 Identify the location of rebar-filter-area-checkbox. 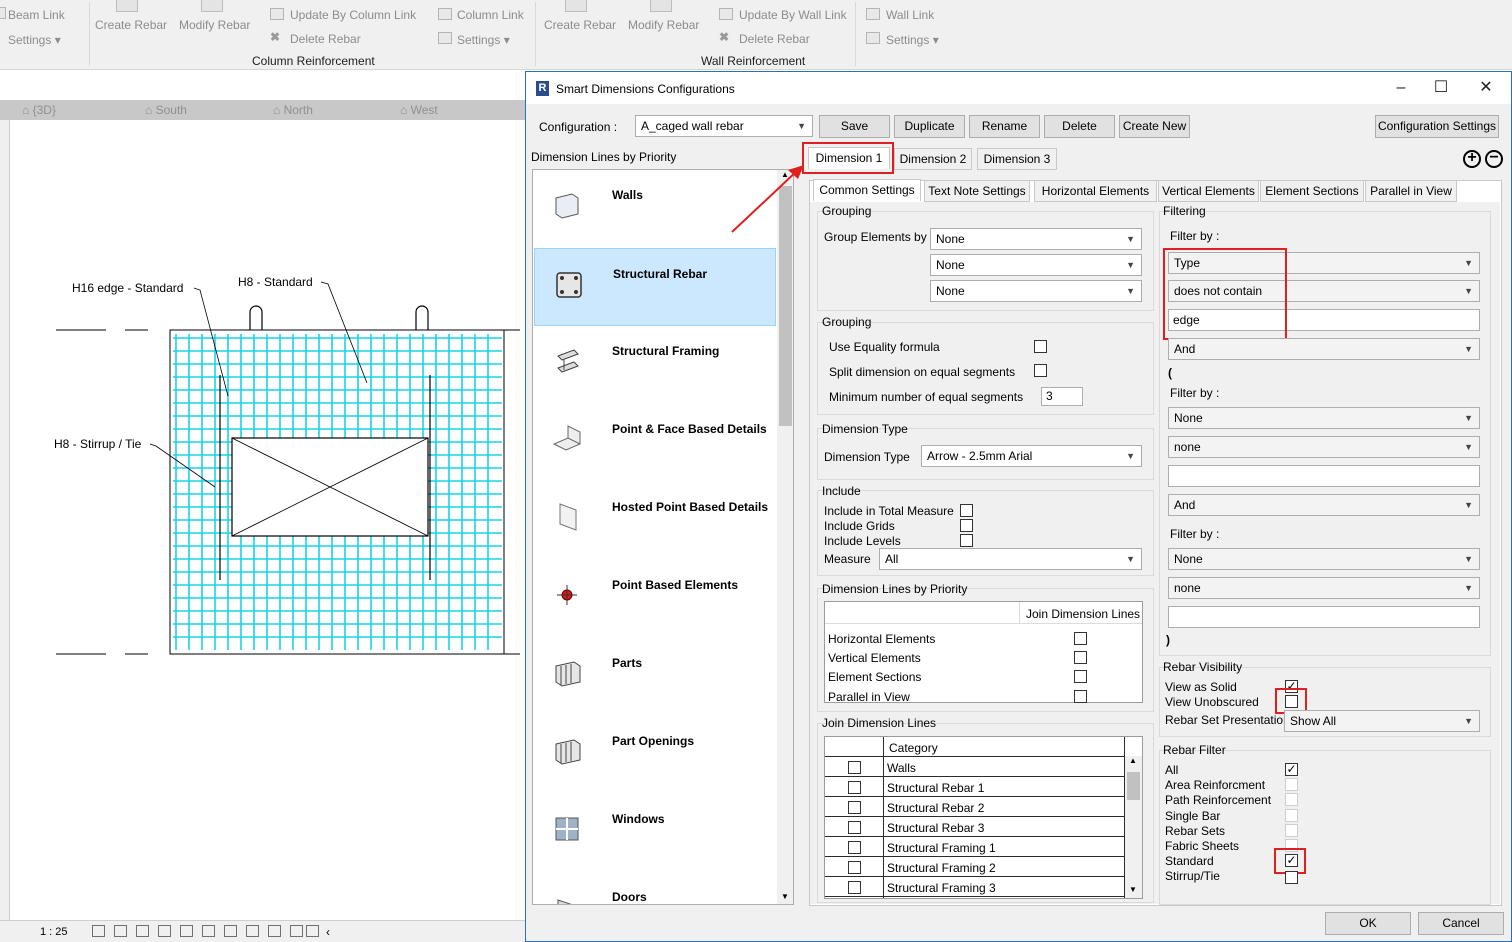
(1291, 784).